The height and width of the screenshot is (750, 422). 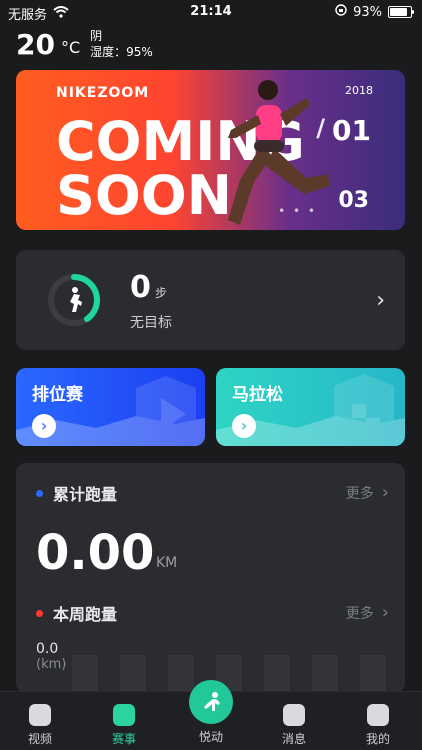 What do you see at coordinates (293, 739) in the screenshot?
I see `tab-label: 消息` at bounding box center [293, 739].